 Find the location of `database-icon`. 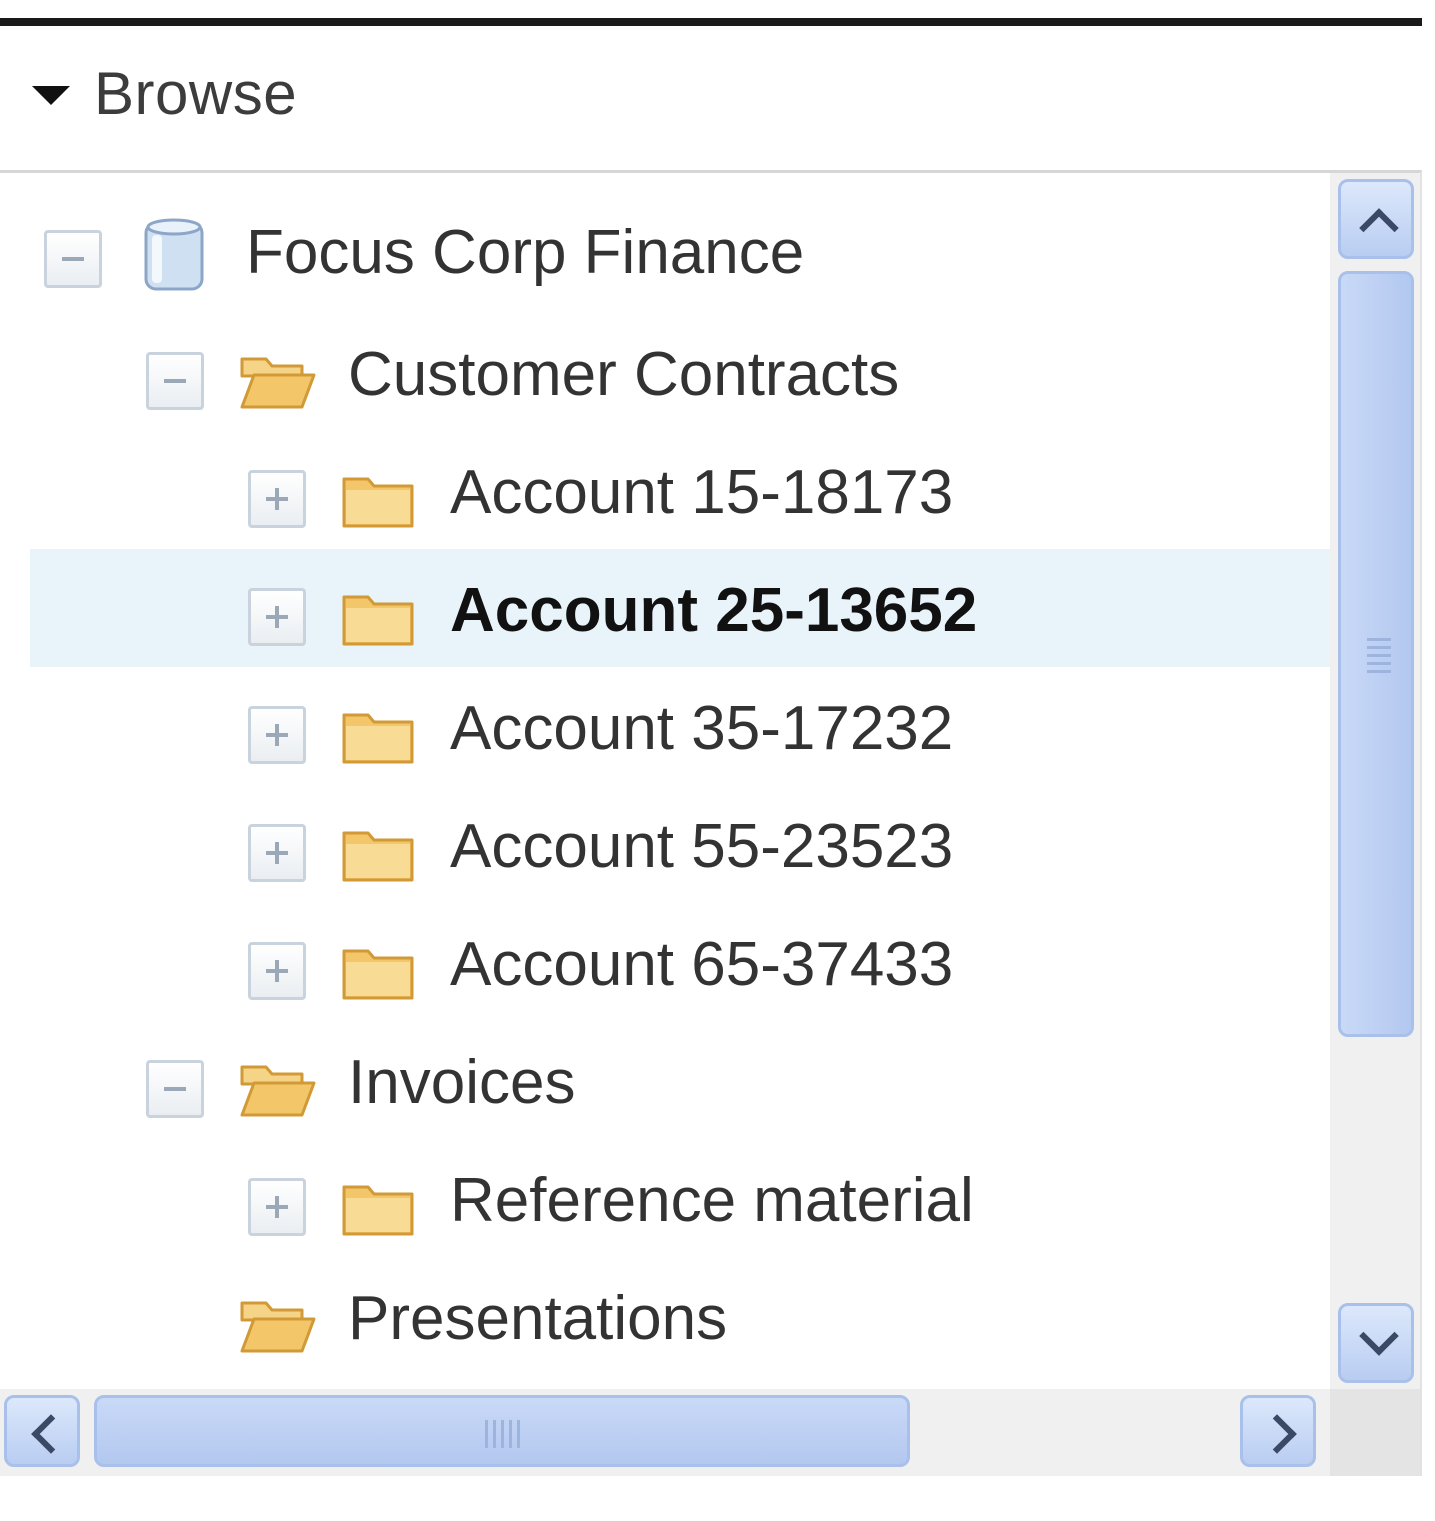

database-icon is located at coordinates (174, 257).